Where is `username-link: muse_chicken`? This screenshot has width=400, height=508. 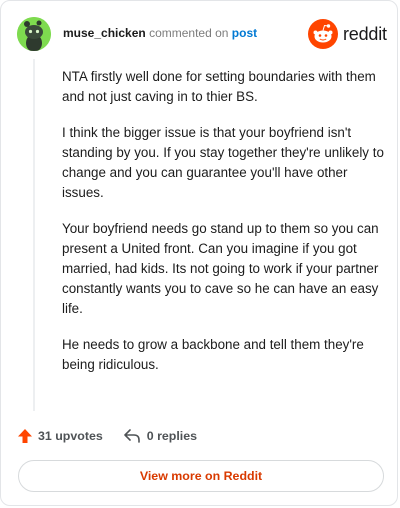 username-link: muse_chicken is located at coordinates (104, 33).